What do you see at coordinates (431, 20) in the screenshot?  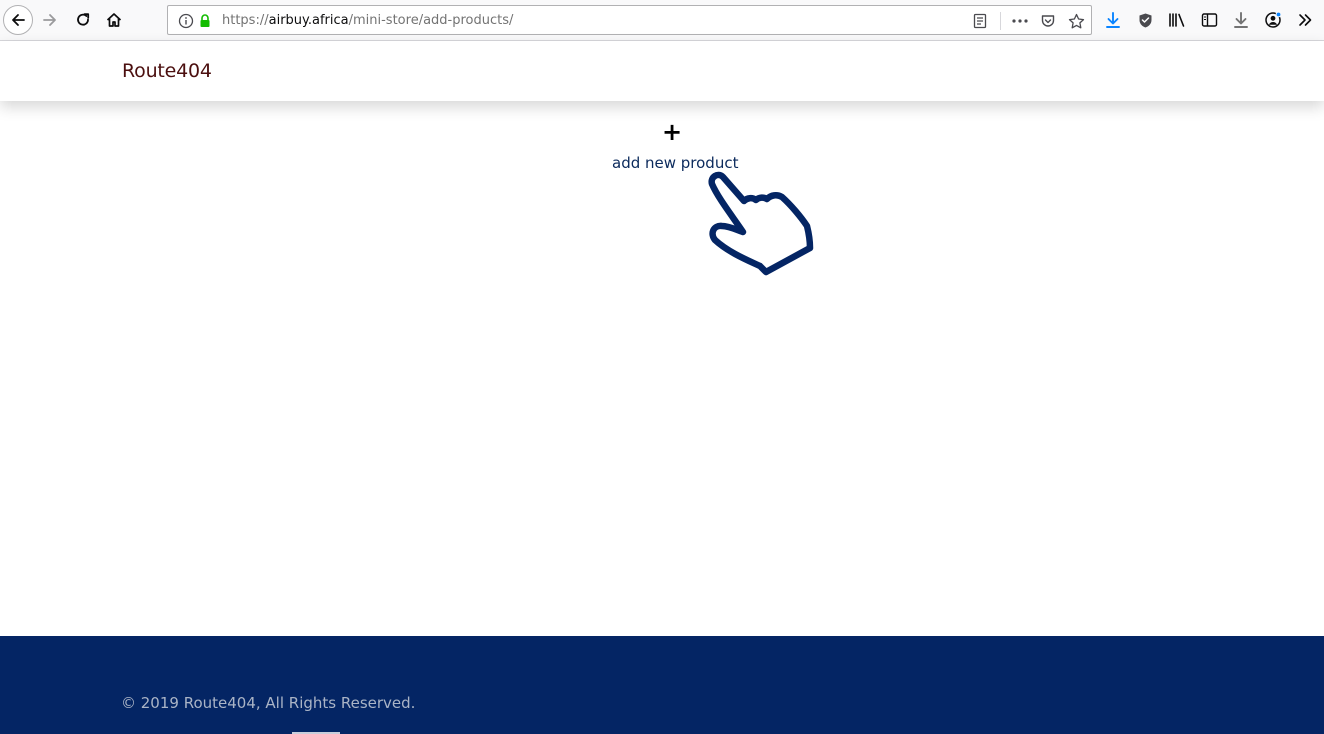 I see `url-path: /mini-store/add-products/` at bounding box center [431, 20].